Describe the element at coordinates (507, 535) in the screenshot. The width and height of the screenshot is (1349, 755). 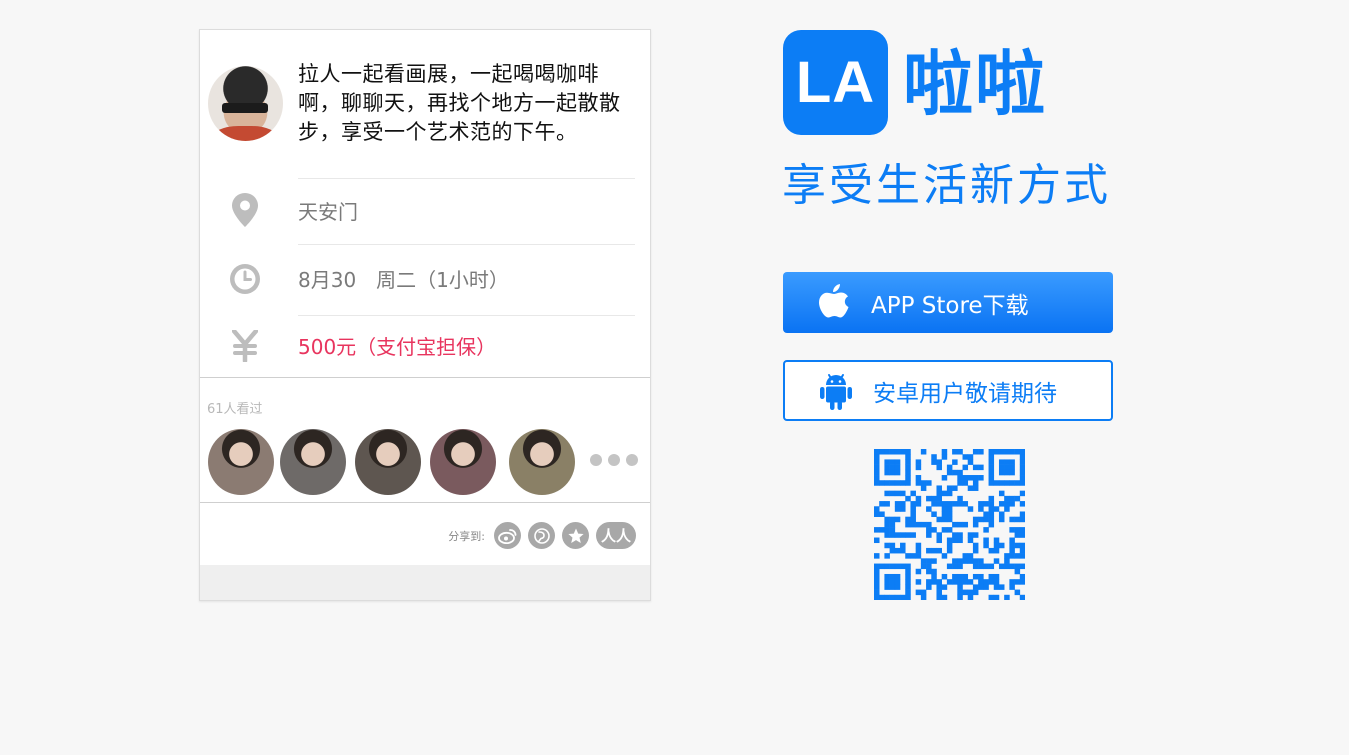
I see `weibo-icon` at that location.